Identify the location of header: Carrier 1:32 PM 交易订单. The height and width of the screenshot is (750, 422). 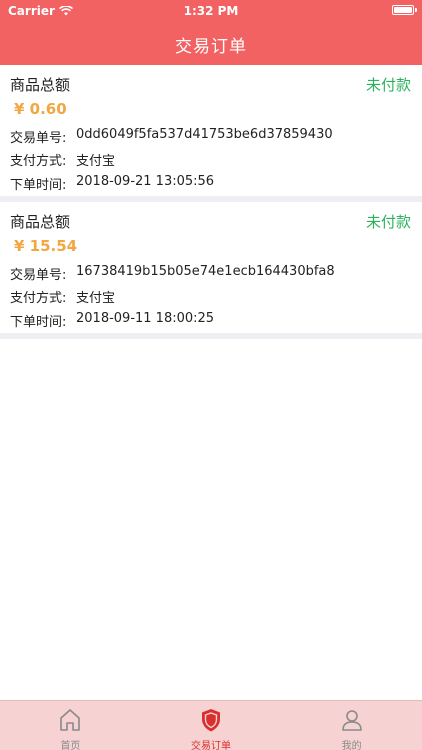
(211, 32).